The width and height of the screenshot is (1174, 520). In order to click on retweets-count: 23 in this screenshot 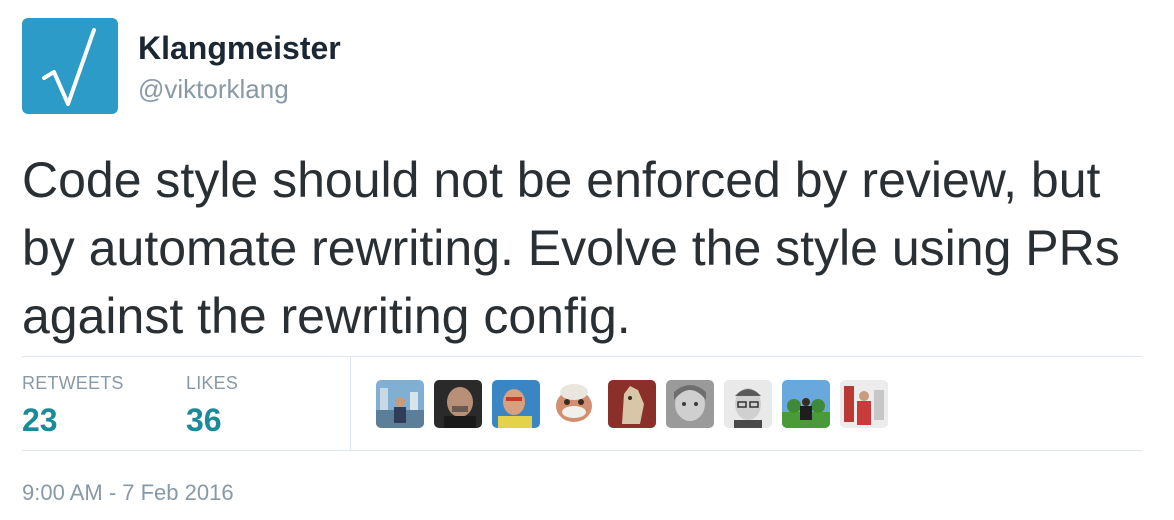, I will do `click(40, 420)`.